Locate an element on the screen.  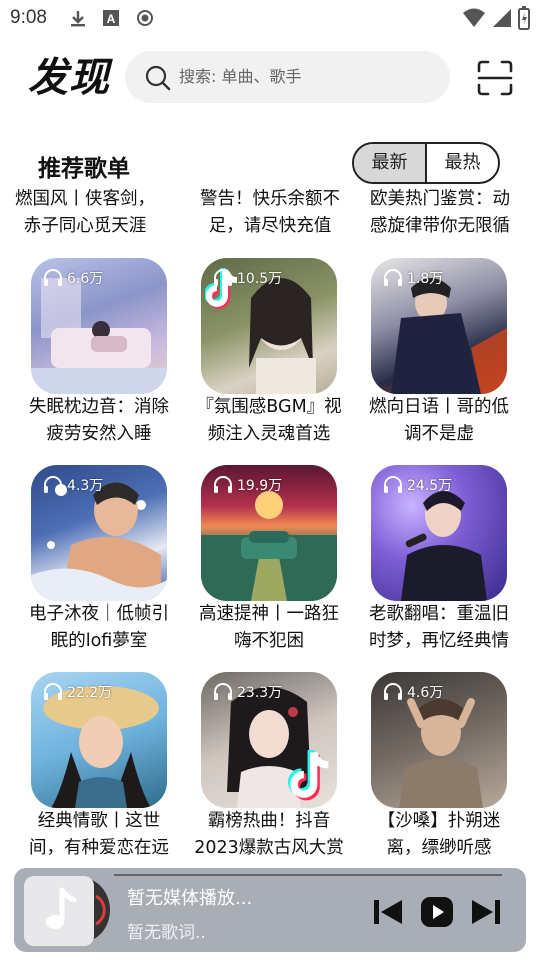
search-placeholder: 搜索: 单曲、歌手 is located at coordinates (240, 76).